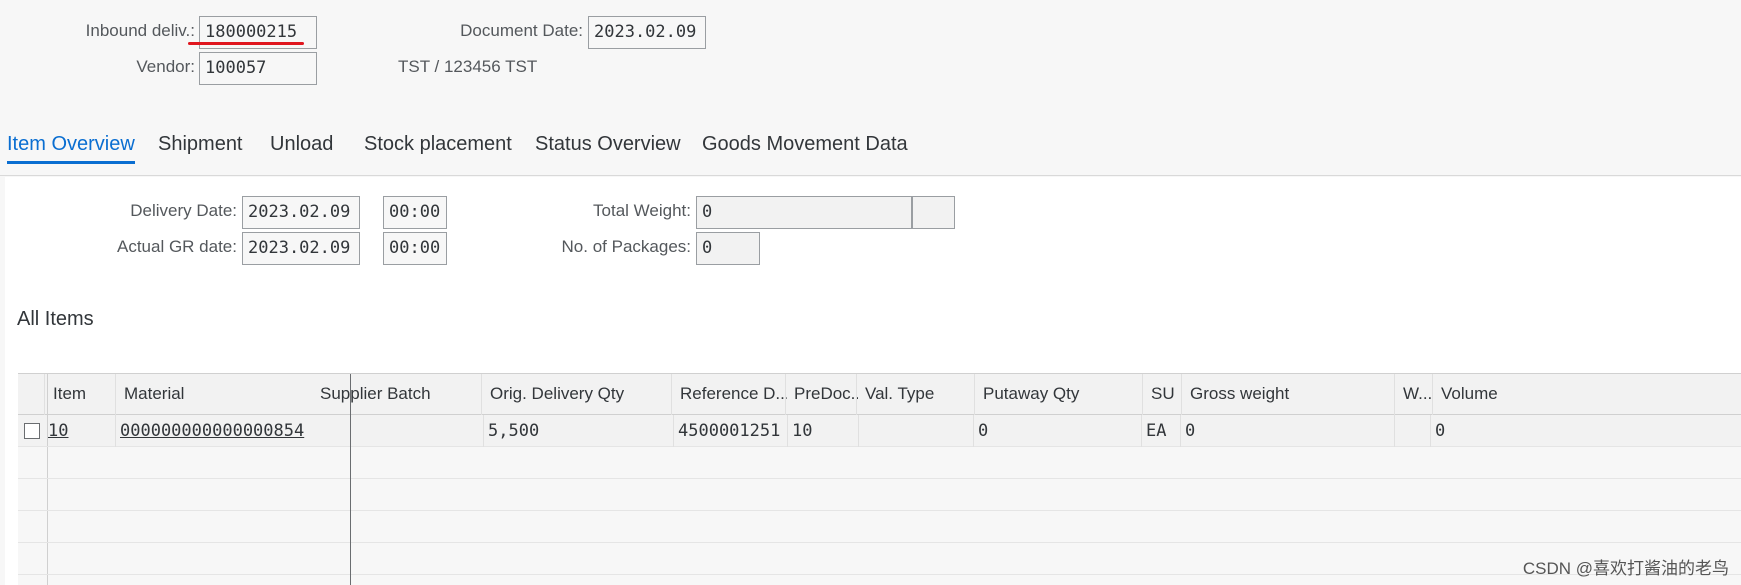 This screenshot has height=585, width=1741. What do you see at coordinates (1625, 568) in the screenshot?
I see `watermark-text: CSDN @喜欢打酱油的老鸟` at bounding box center [1625, 568].